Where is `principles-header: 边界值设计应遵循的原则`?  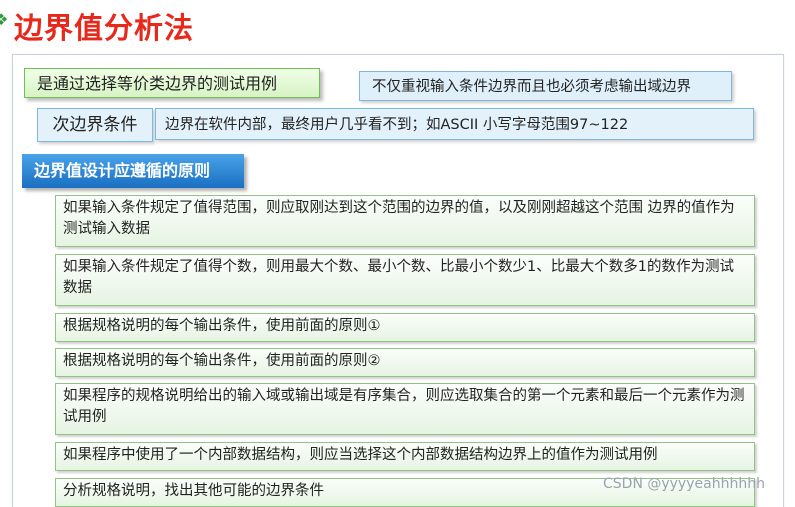 principles-header: 边界值设计应遵循的原则 is located at coordinates (133, 171).